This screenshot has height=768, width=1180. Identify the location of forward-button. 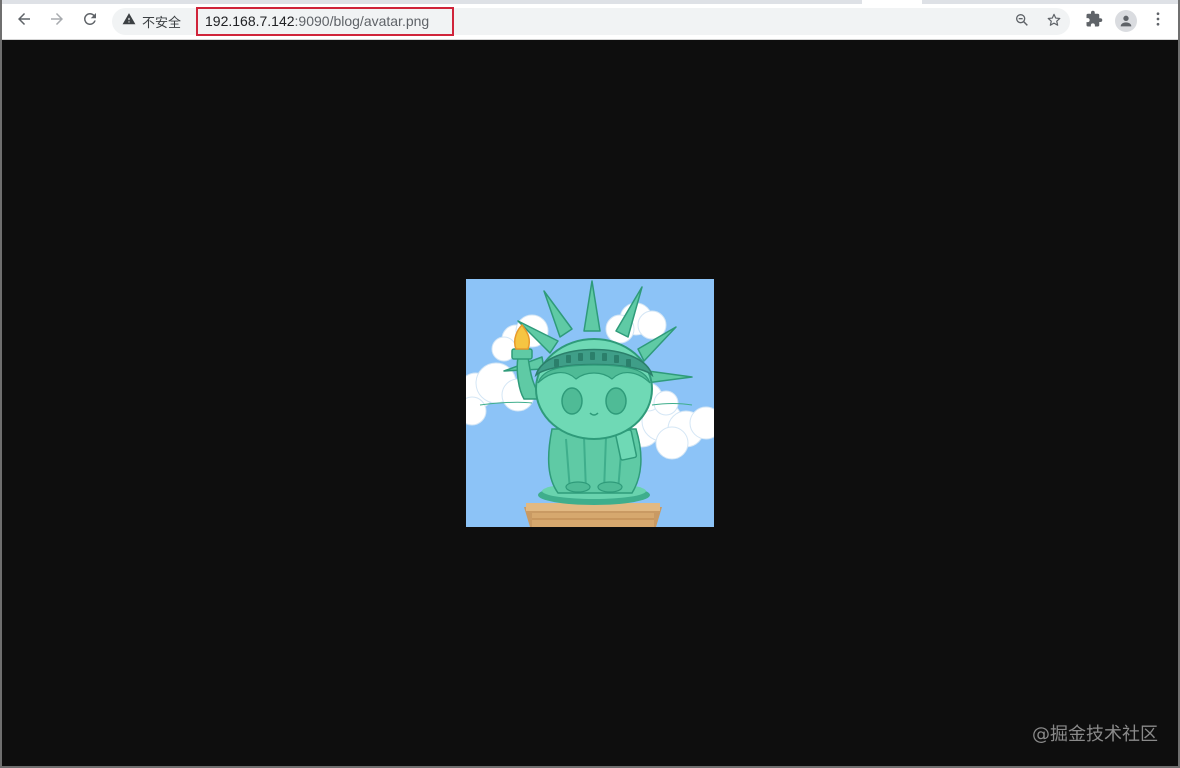
(57, 21).